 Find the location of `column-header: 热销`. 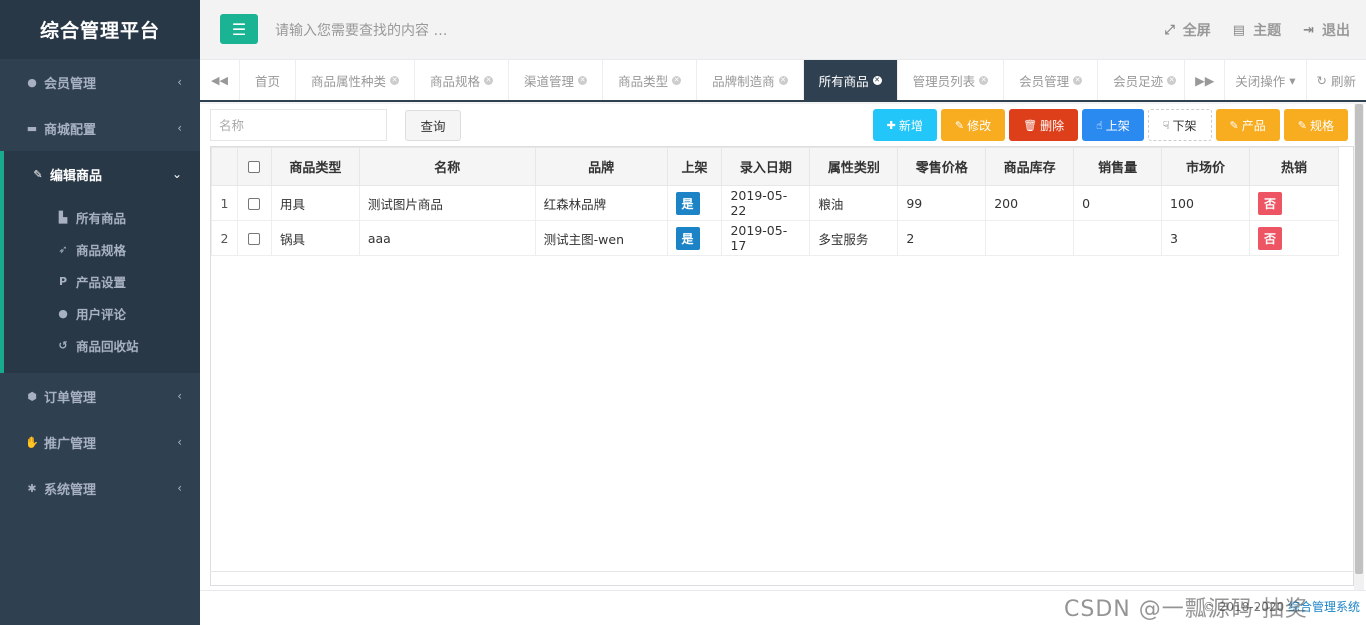

column-header: 热销 is located at coordinates (1294, 166).